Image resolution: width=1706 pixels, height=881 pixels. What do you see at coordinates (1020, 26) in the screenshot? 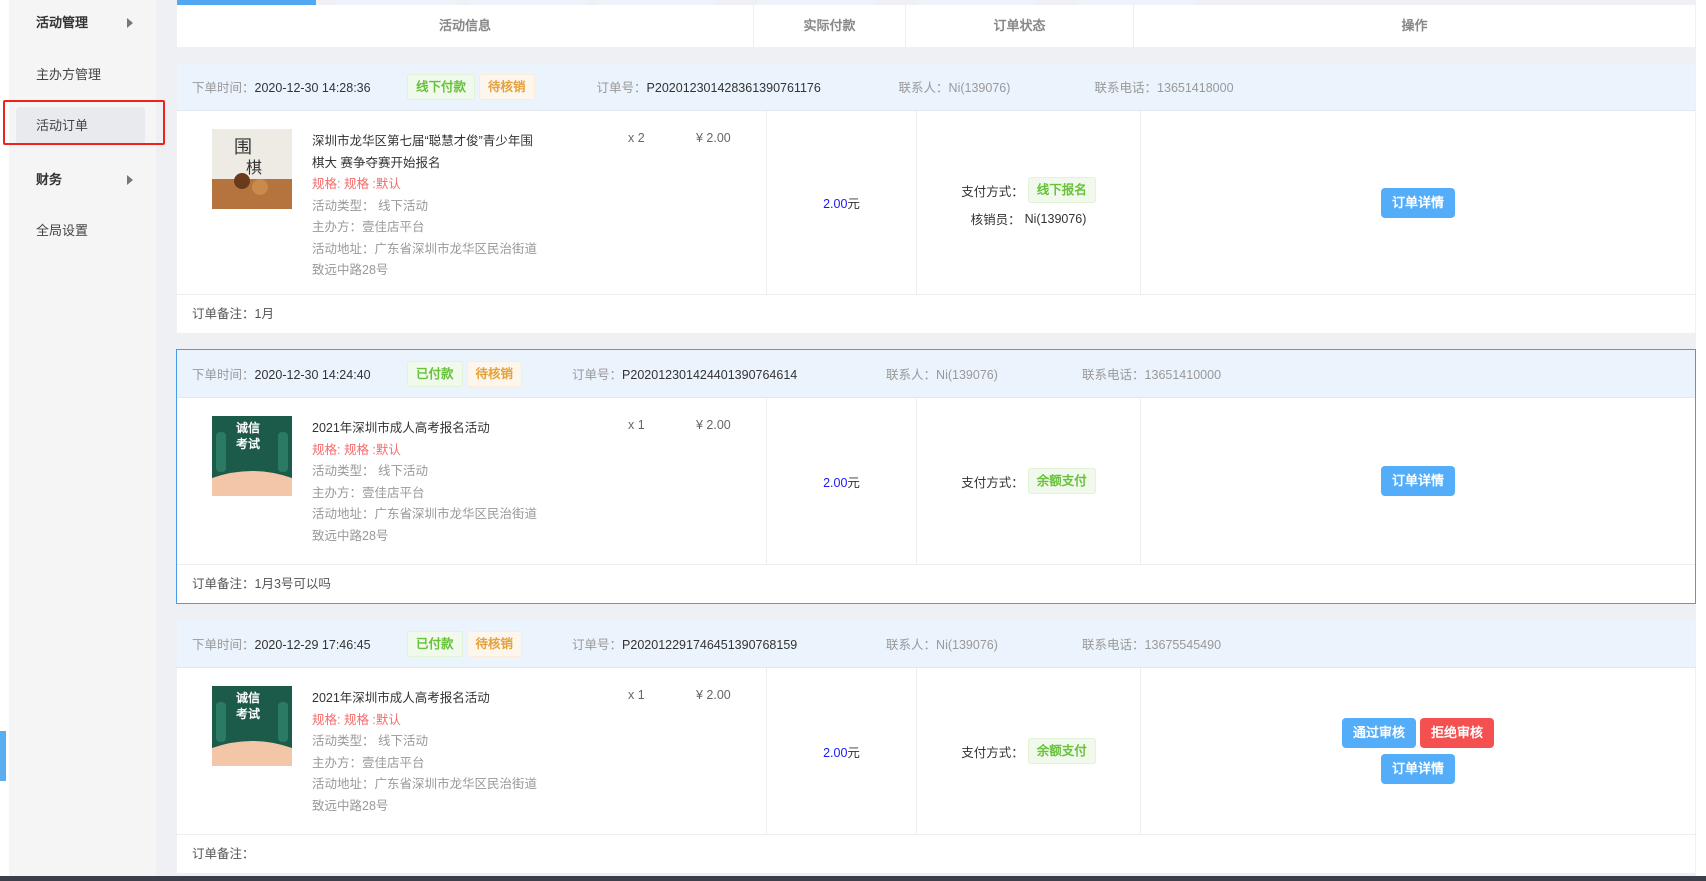
I see `column-header-status: 订单状态` at bounding box center [1020, 26].